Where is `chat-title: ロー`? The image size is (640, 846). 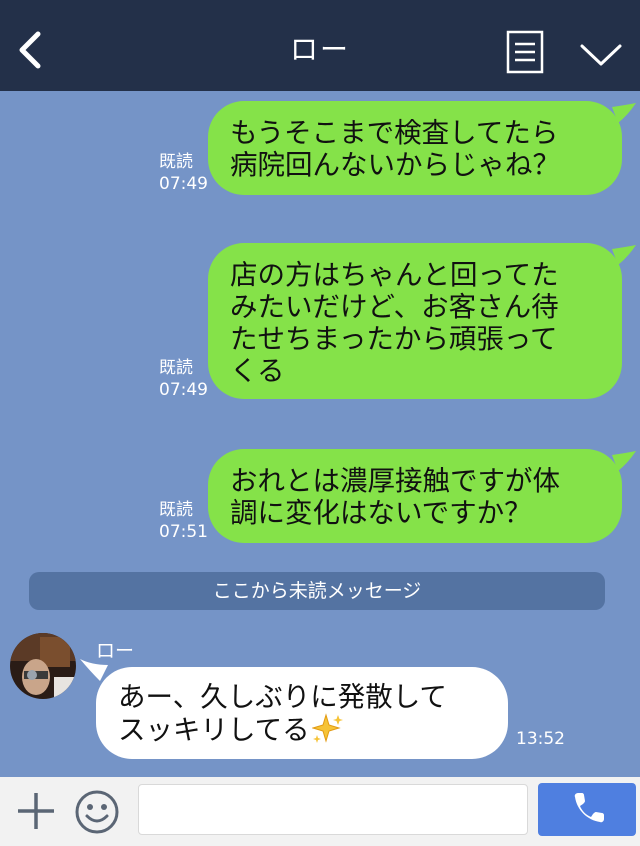
chat-title: ロー is located at coordinates (319, 49).